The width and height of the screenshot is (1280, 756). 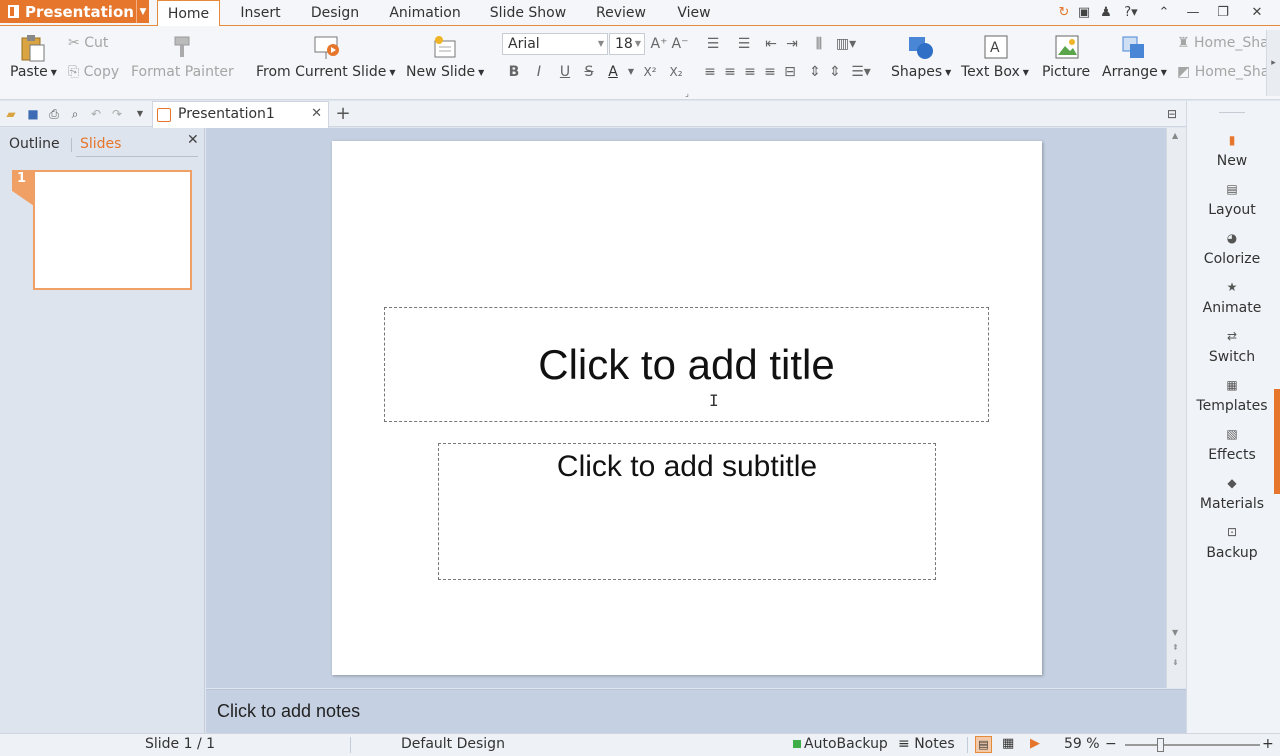 What do you see at coordinates (1066, 72) in the screenshot?
I see `picture-button: Picture` at bounding box center [1066, 72].